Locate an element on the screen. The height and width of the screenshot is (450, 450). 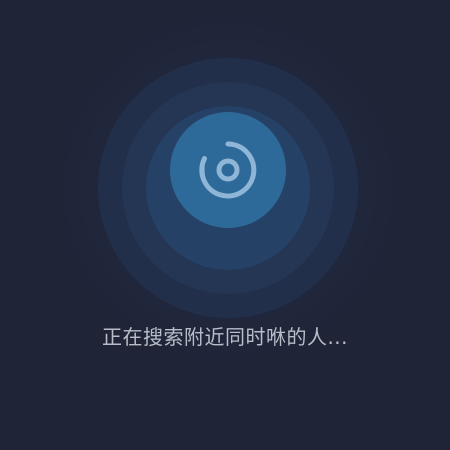
radar-scan-icon is located at coordinates (228, 170).